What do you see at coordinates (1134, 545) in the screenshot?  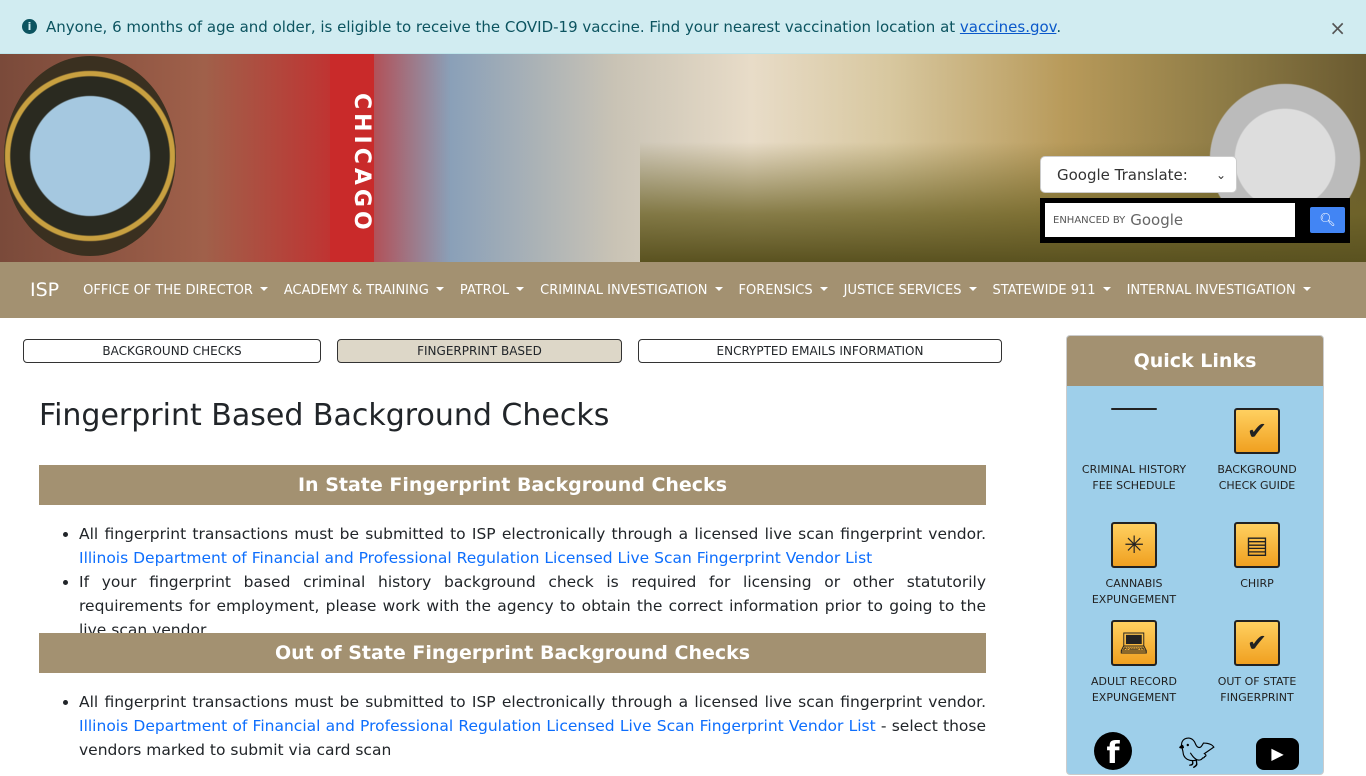 I see `cannabis-leaf-icon: ✳` at bounding box center [1134, 545].